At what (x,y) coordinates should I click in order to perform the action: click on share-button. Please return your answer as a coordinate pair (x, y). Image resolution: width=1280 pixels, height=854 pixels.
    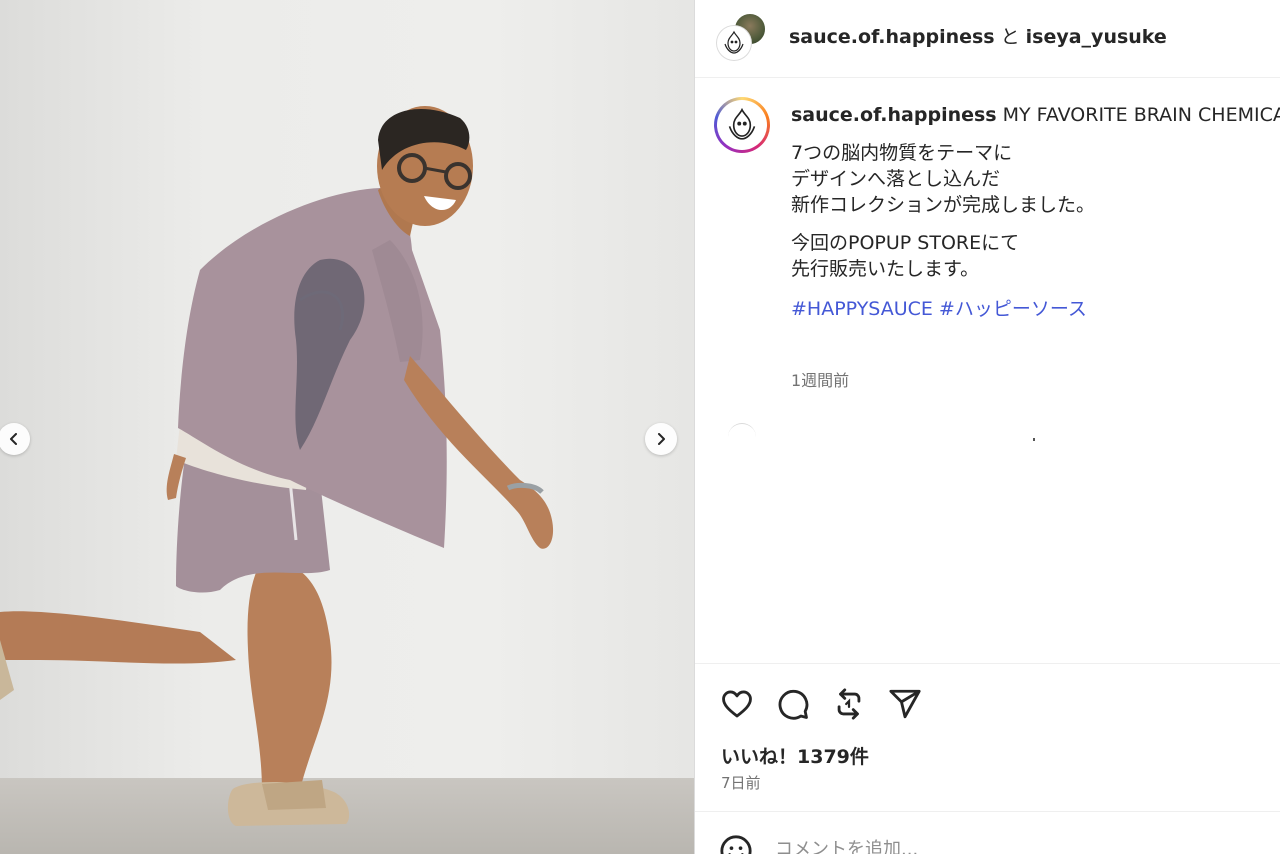
    Looking at the image, I should click on (905, 704).